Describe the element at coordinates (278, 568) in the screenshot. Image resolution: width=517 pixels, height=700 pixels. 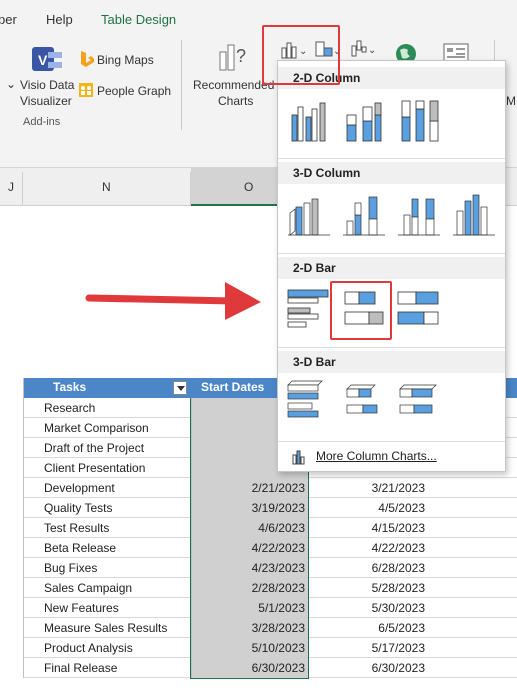
I see `start-date-value: 4/23/2023` at that location.